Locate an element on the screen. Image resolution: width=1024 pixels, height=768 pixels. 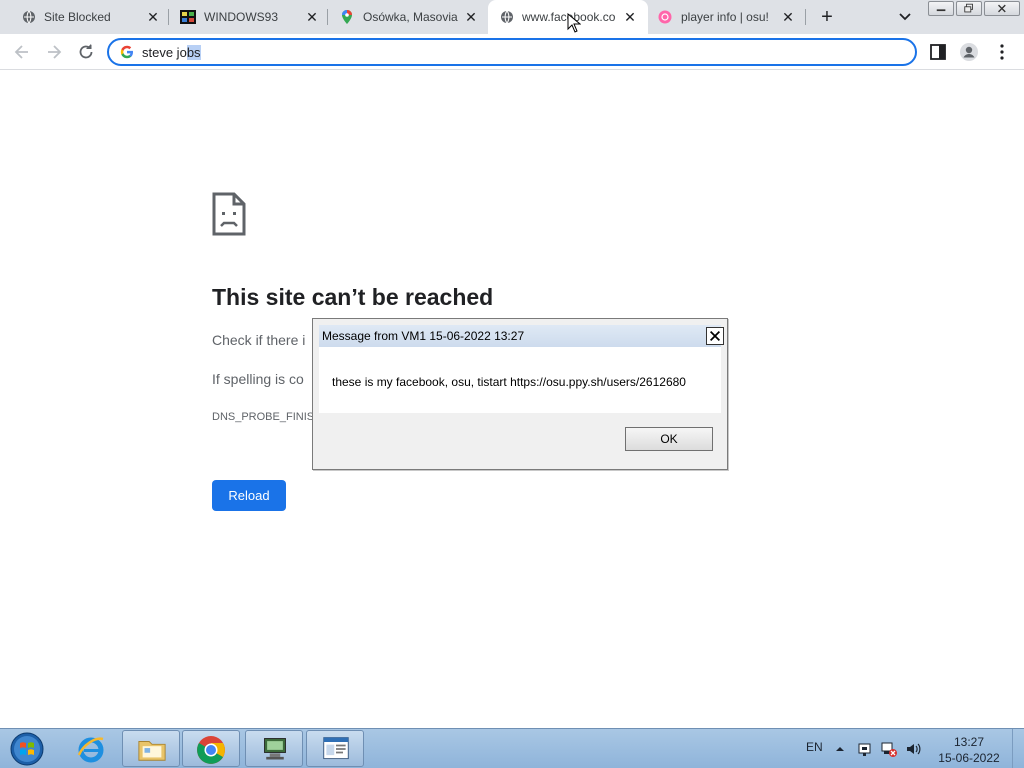
osu-icon is located at coordinates (665, 17).